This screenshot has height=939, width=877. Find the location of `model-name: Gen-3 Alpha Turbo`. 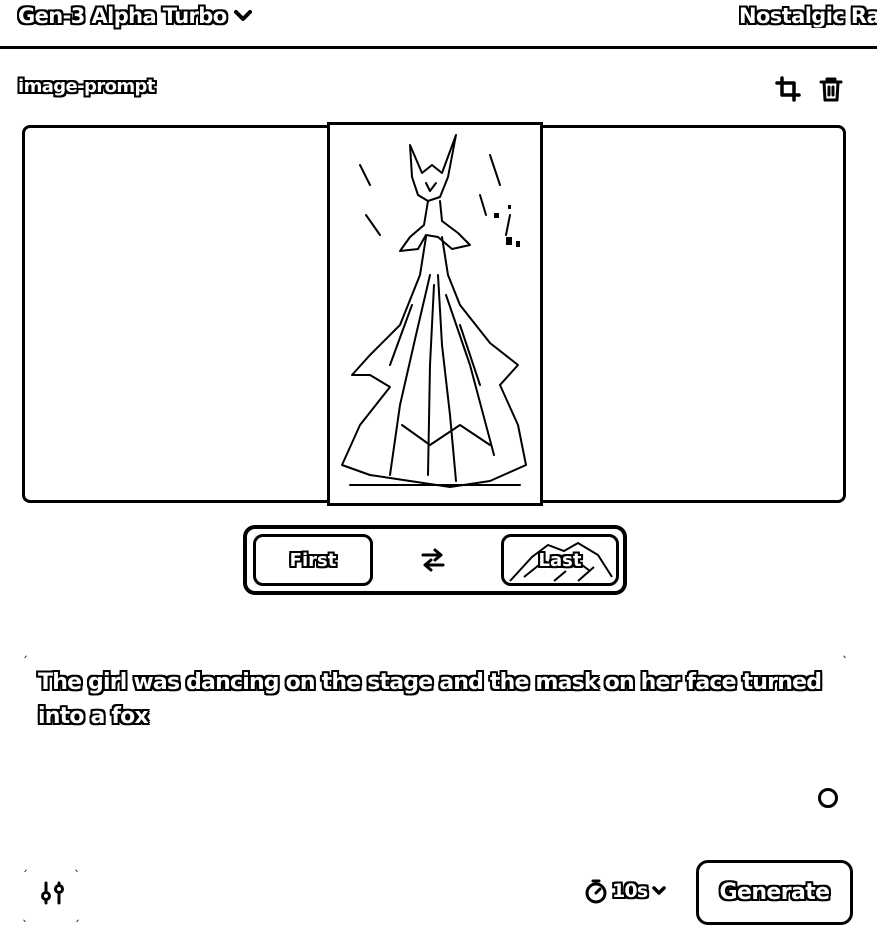

model-name: Gen-3 Alpha Turbo is located at coordinates (122, 16).